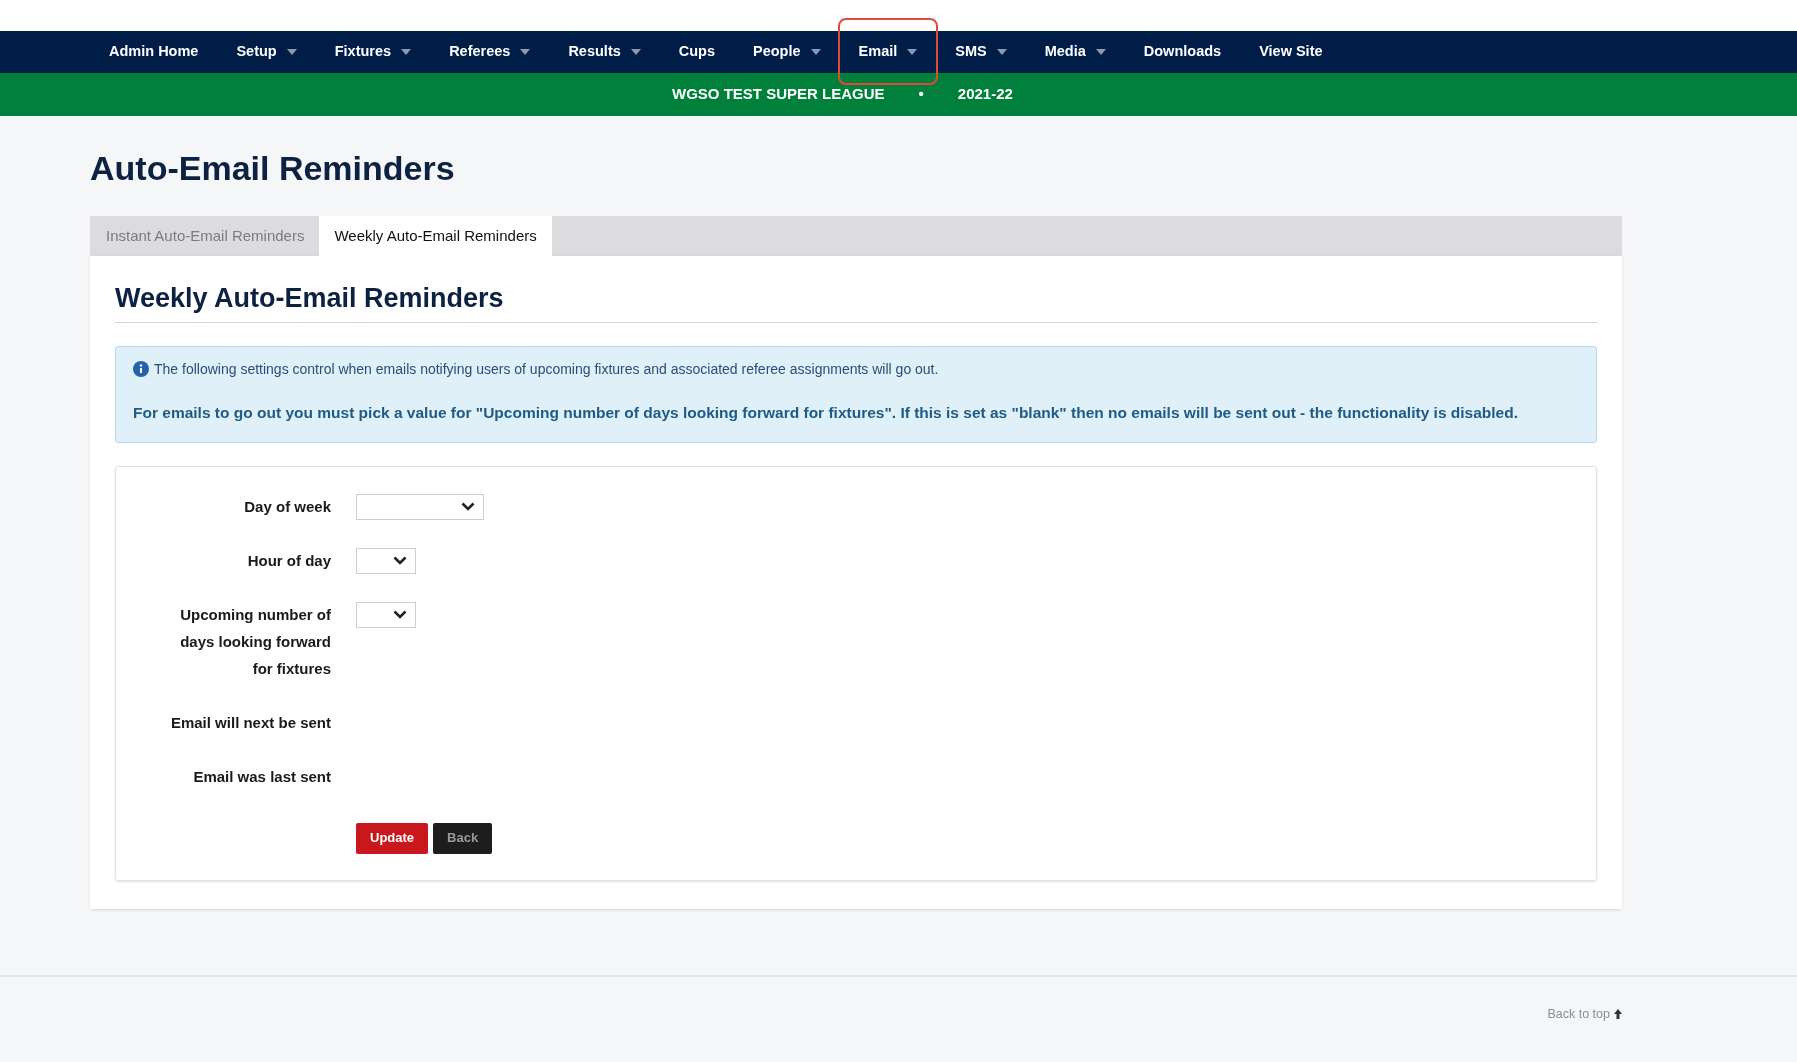 This screenshot has width=1797, height=1062. What do you see at coordinates (1618, 1013) in the screenshot?
I see `arrow-up-icon` at bounding box center [1618, 1013].